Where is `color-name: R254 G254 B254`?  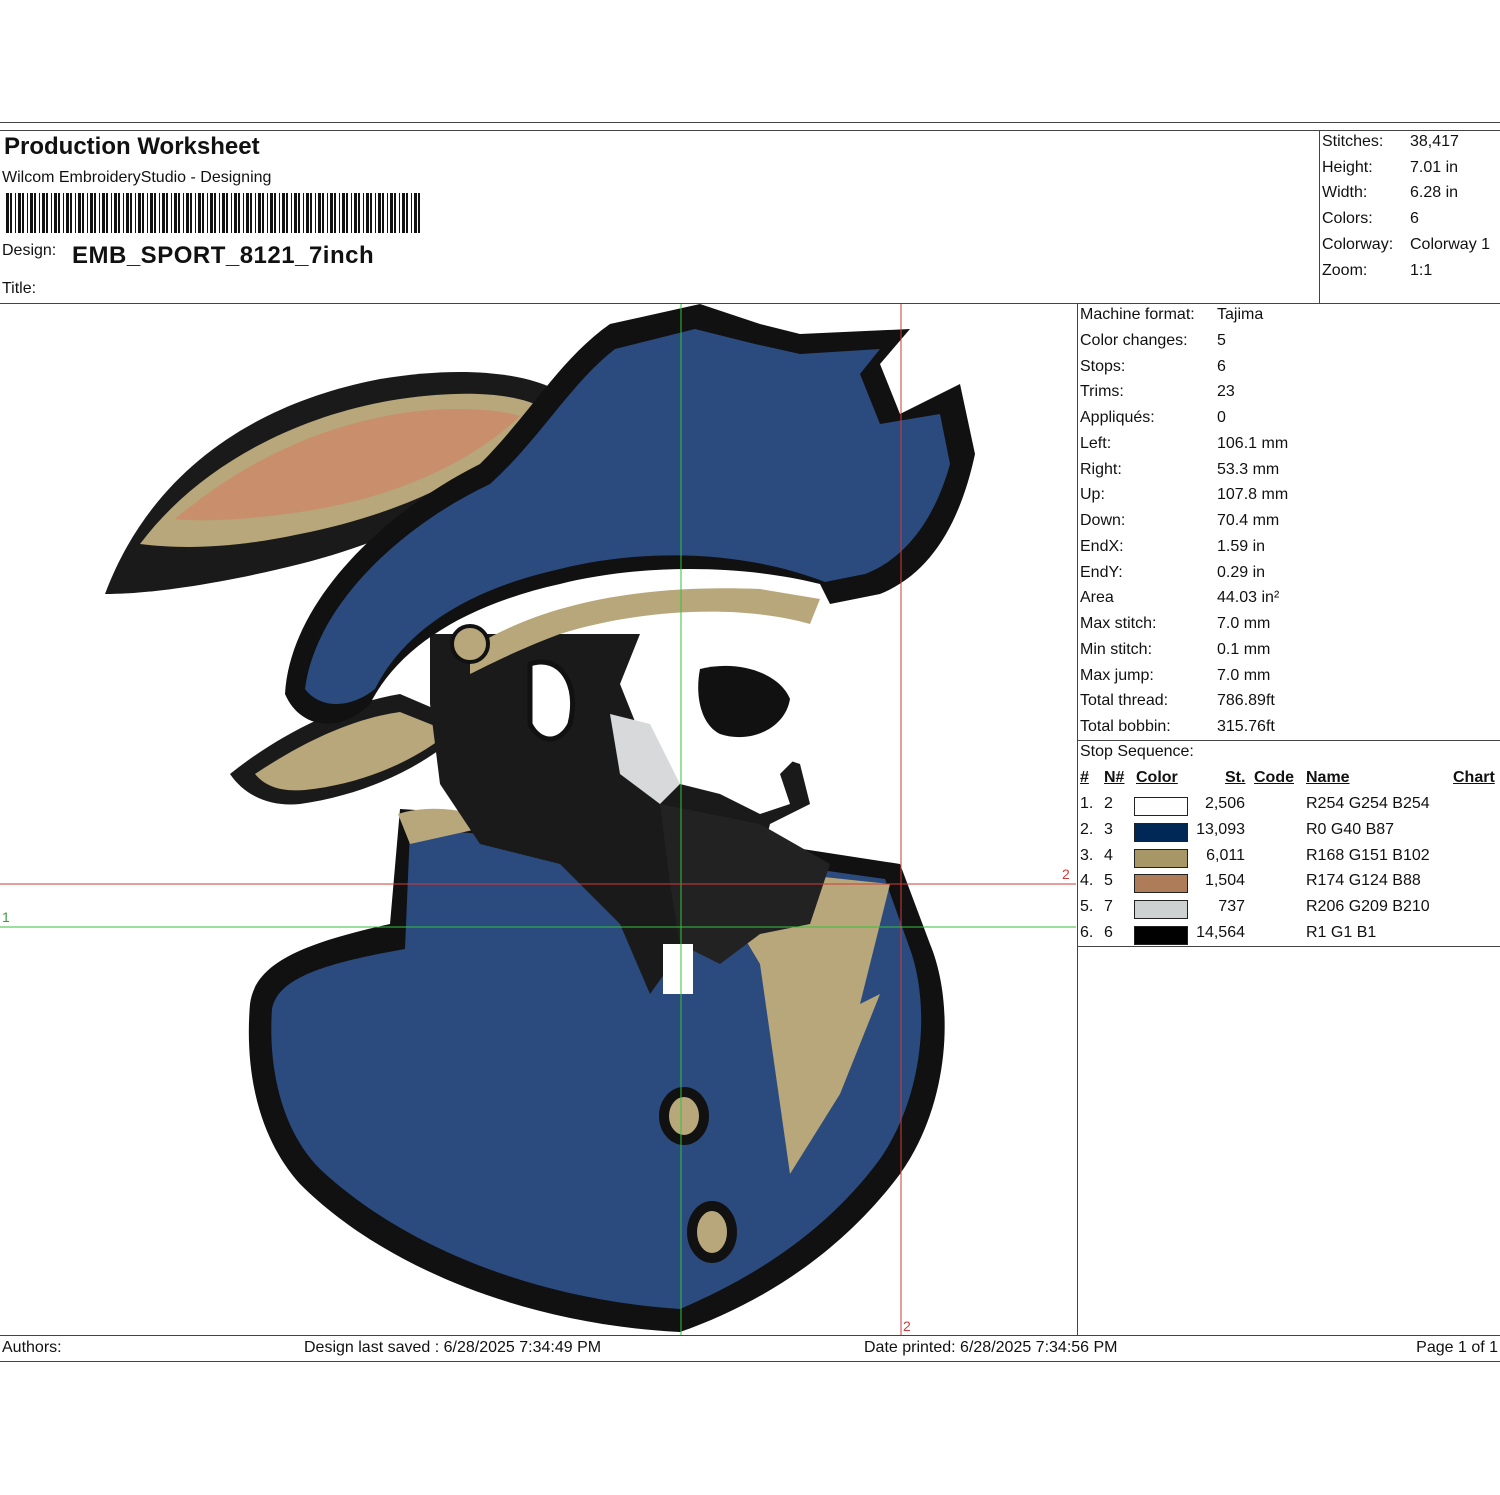
color-name: R254 G254 B254 is located at coordinates (1368, 803).